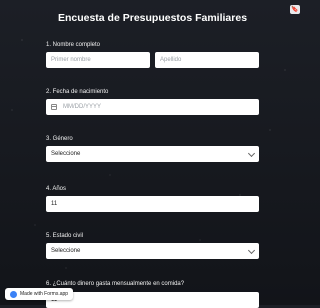 The width and height of the screenshot is (320, 308). Describe the element at coordinates (65, 236) in the screenshot. I see `question-label-marital-status: 5. Estado civil` at that location.